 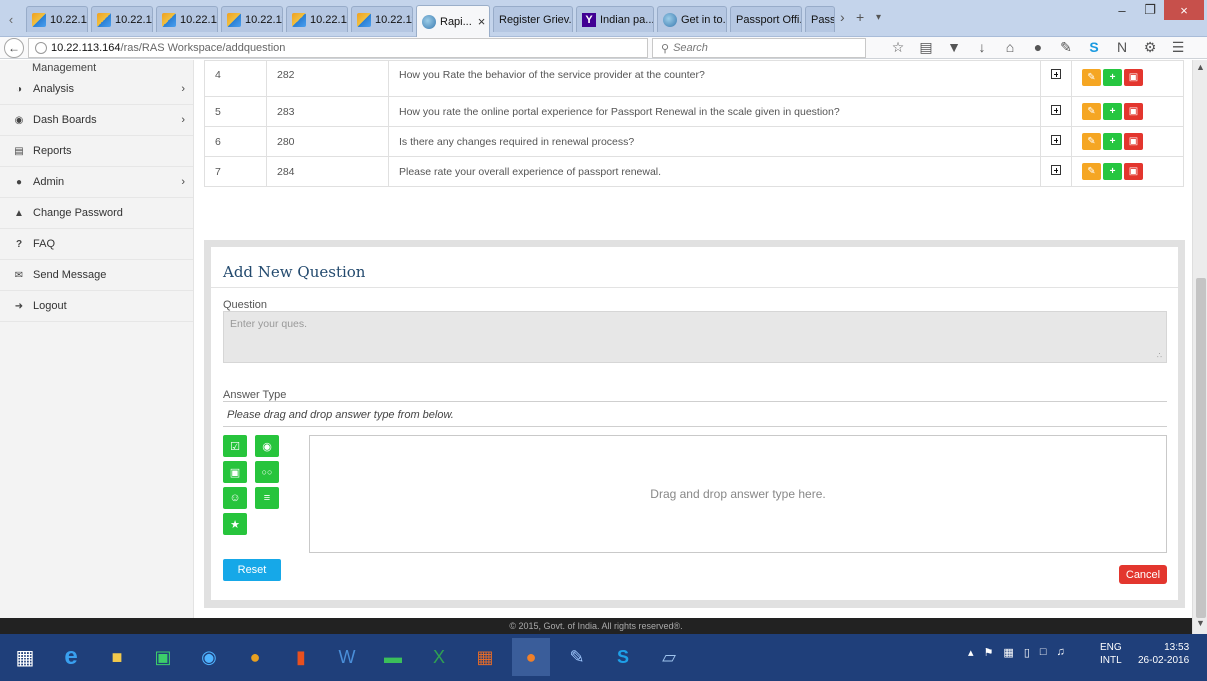 What do you see at coordinates (531, 657) in the screenshot?
I see `firefox-icon: ●` at bounding box center [531, 657].